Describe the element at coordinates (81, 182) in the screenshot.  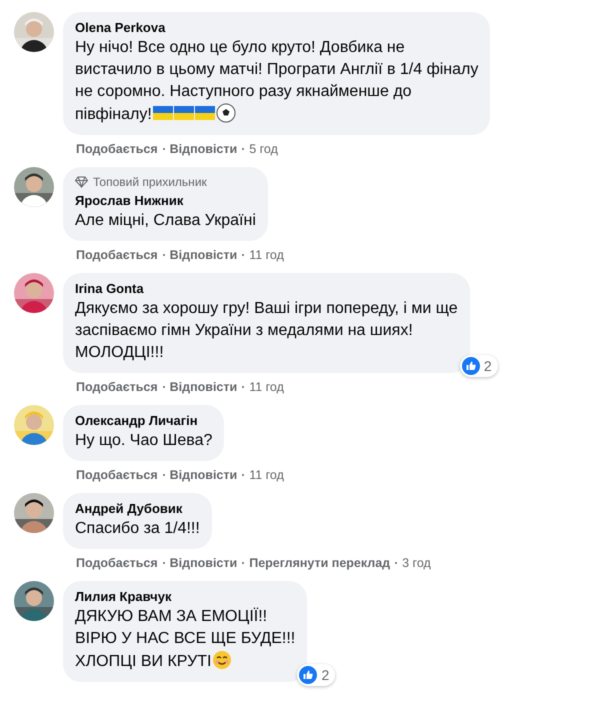
I see `diamond-icon` at that location.